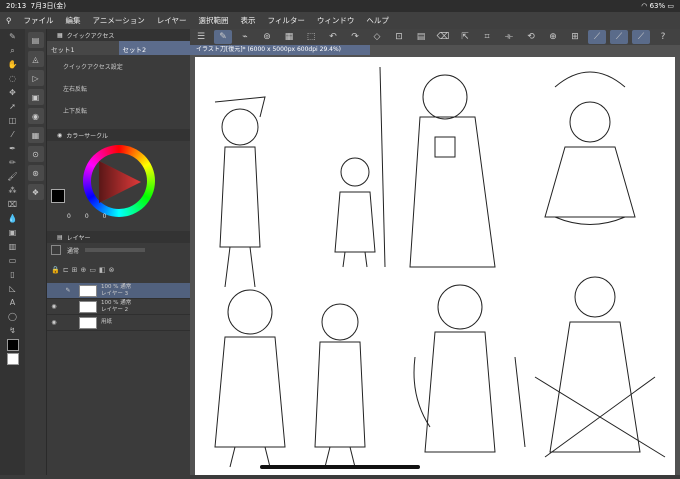  What do you see at coordinates (311, 37) in the screenshot?
I see `transform-icon: ⬚` at bounding box center [311, 37].